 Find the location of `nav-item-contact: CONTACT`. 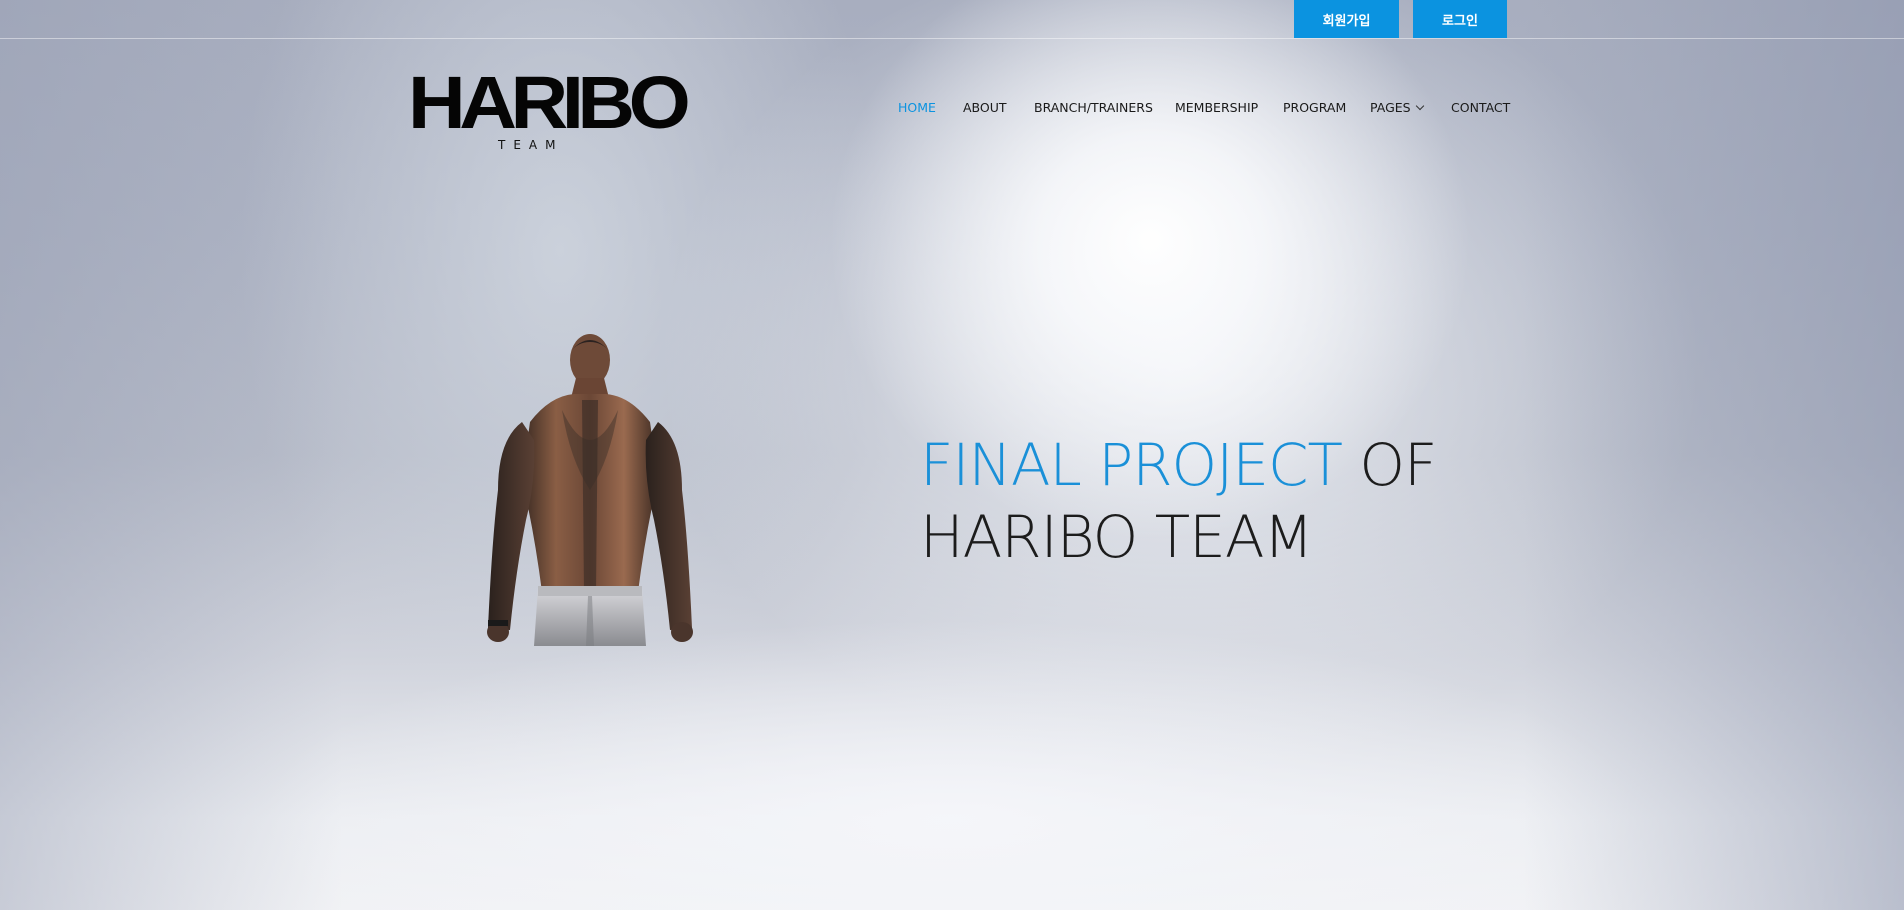

nav-item-contact: CONTACT is located at coordinates (1480, 107).